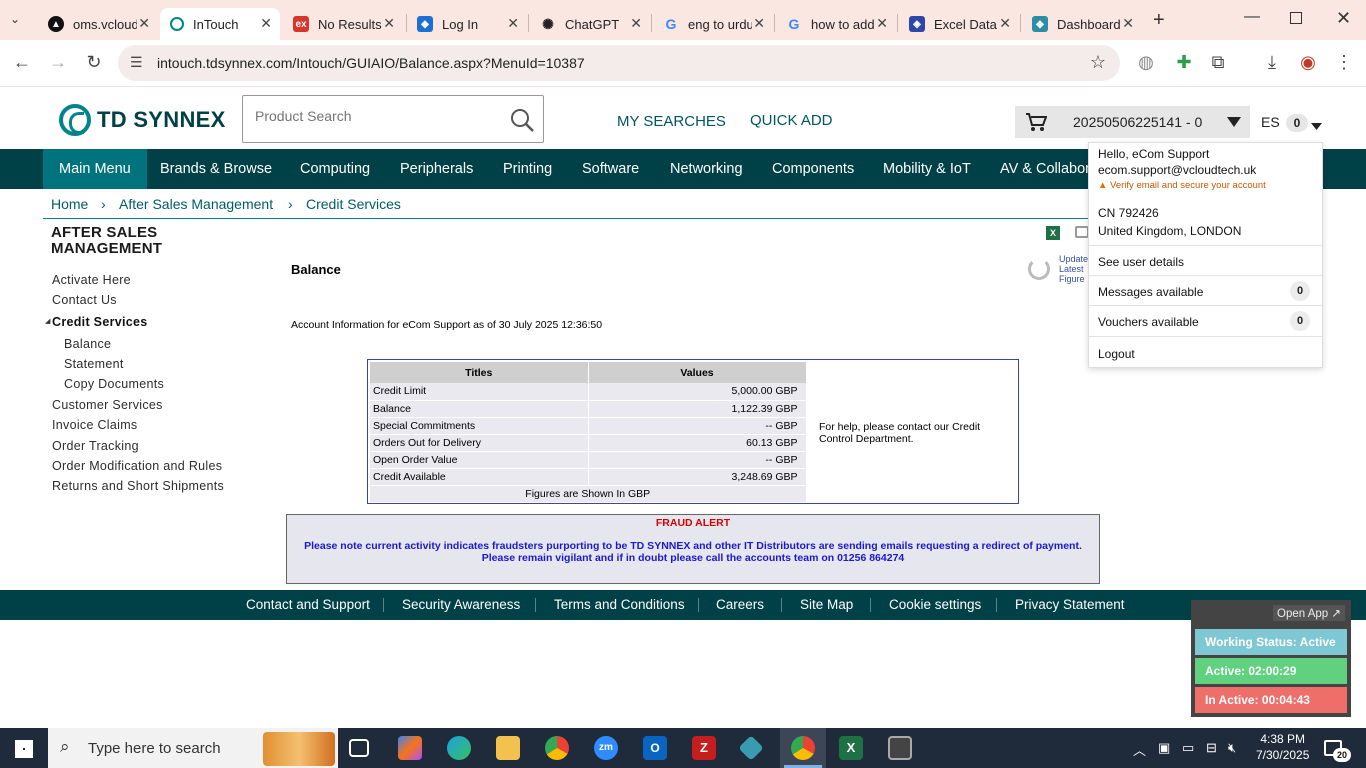 This screenshot has width=1366, height=768. Describe the element at coordinates (1343, 18) in the screenshot. I see `close-window-icon: ✕` at that location.